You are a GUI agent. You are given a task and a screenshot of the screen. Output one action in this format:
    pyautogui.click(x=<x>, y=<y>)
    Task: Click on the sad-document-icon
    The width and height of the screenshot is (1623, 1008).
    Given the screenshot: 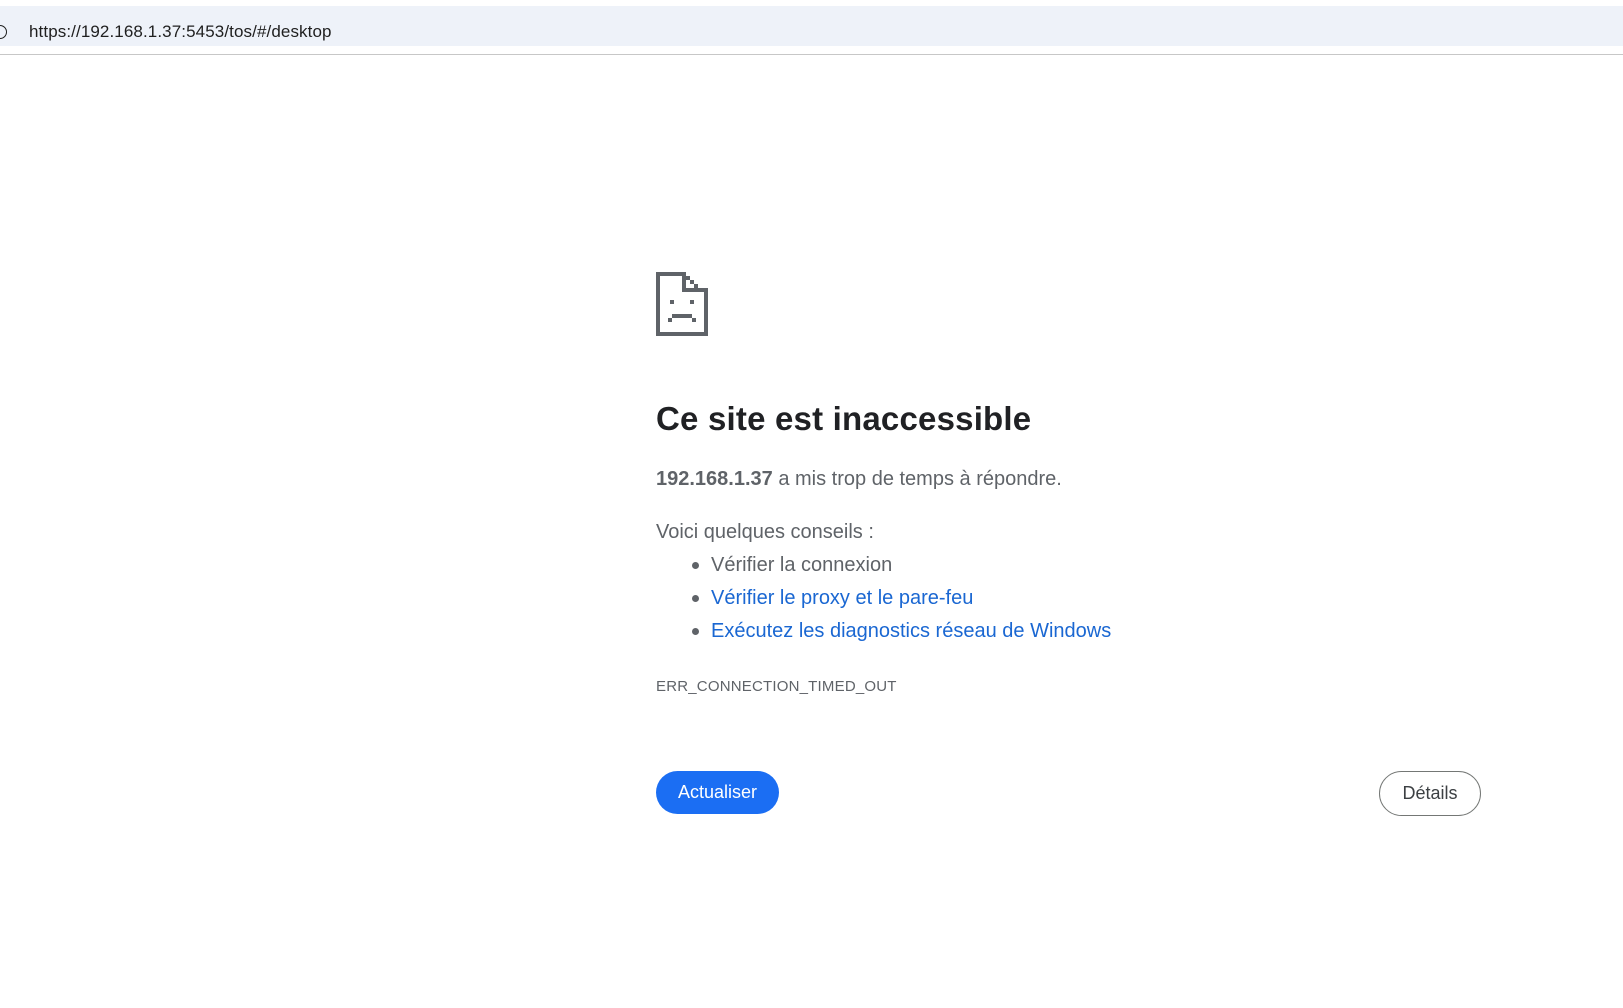 What is the action you would take?
    pyautogui.click(x=682, y=304)
    